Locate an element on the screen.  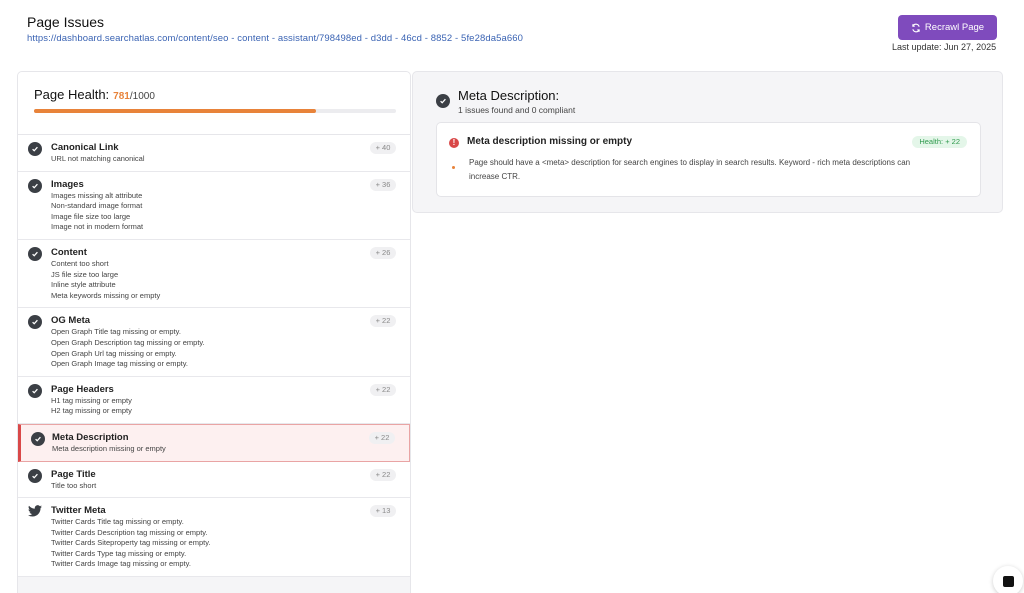
issue-subitem: Open Graph Image tag missing or empty. is located at coordinates (120, 364).